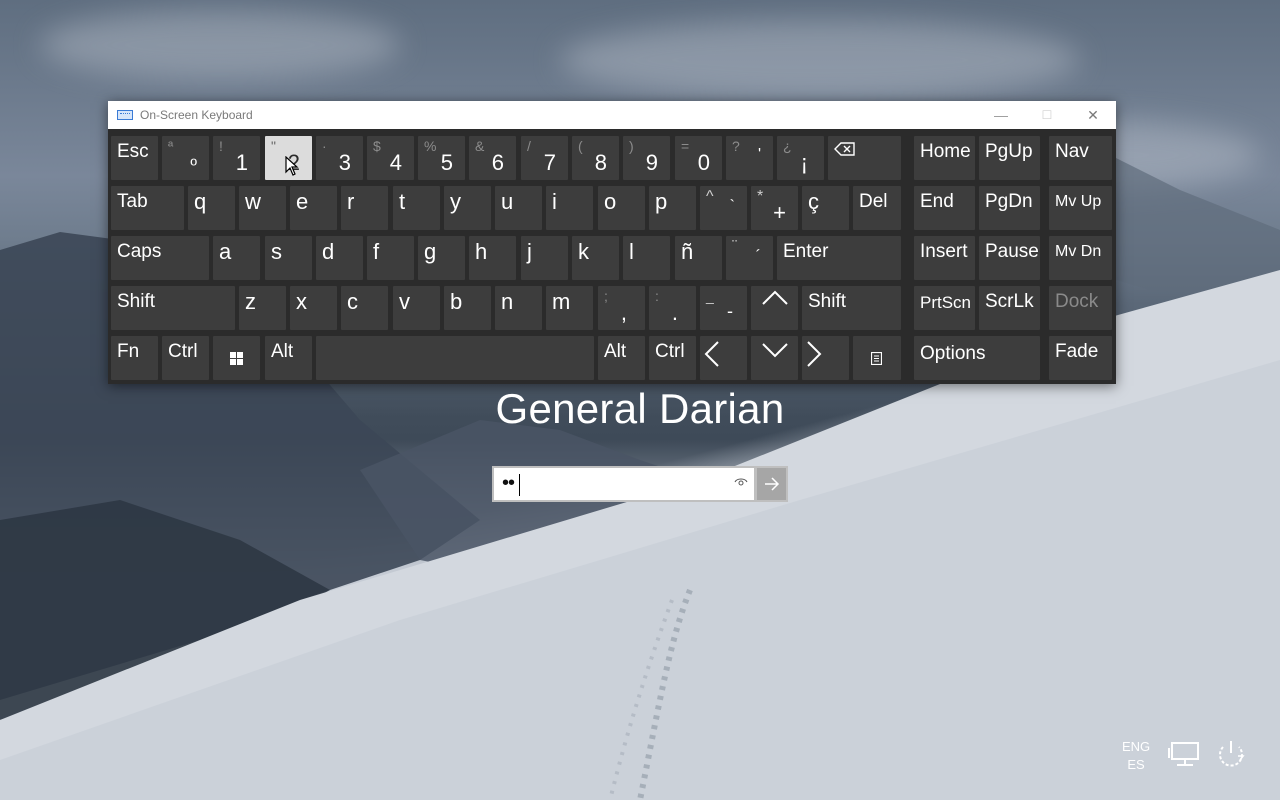 This screenshot has height=800, width=1280. I want to click on key-comma: ;,, so click(621, 308).